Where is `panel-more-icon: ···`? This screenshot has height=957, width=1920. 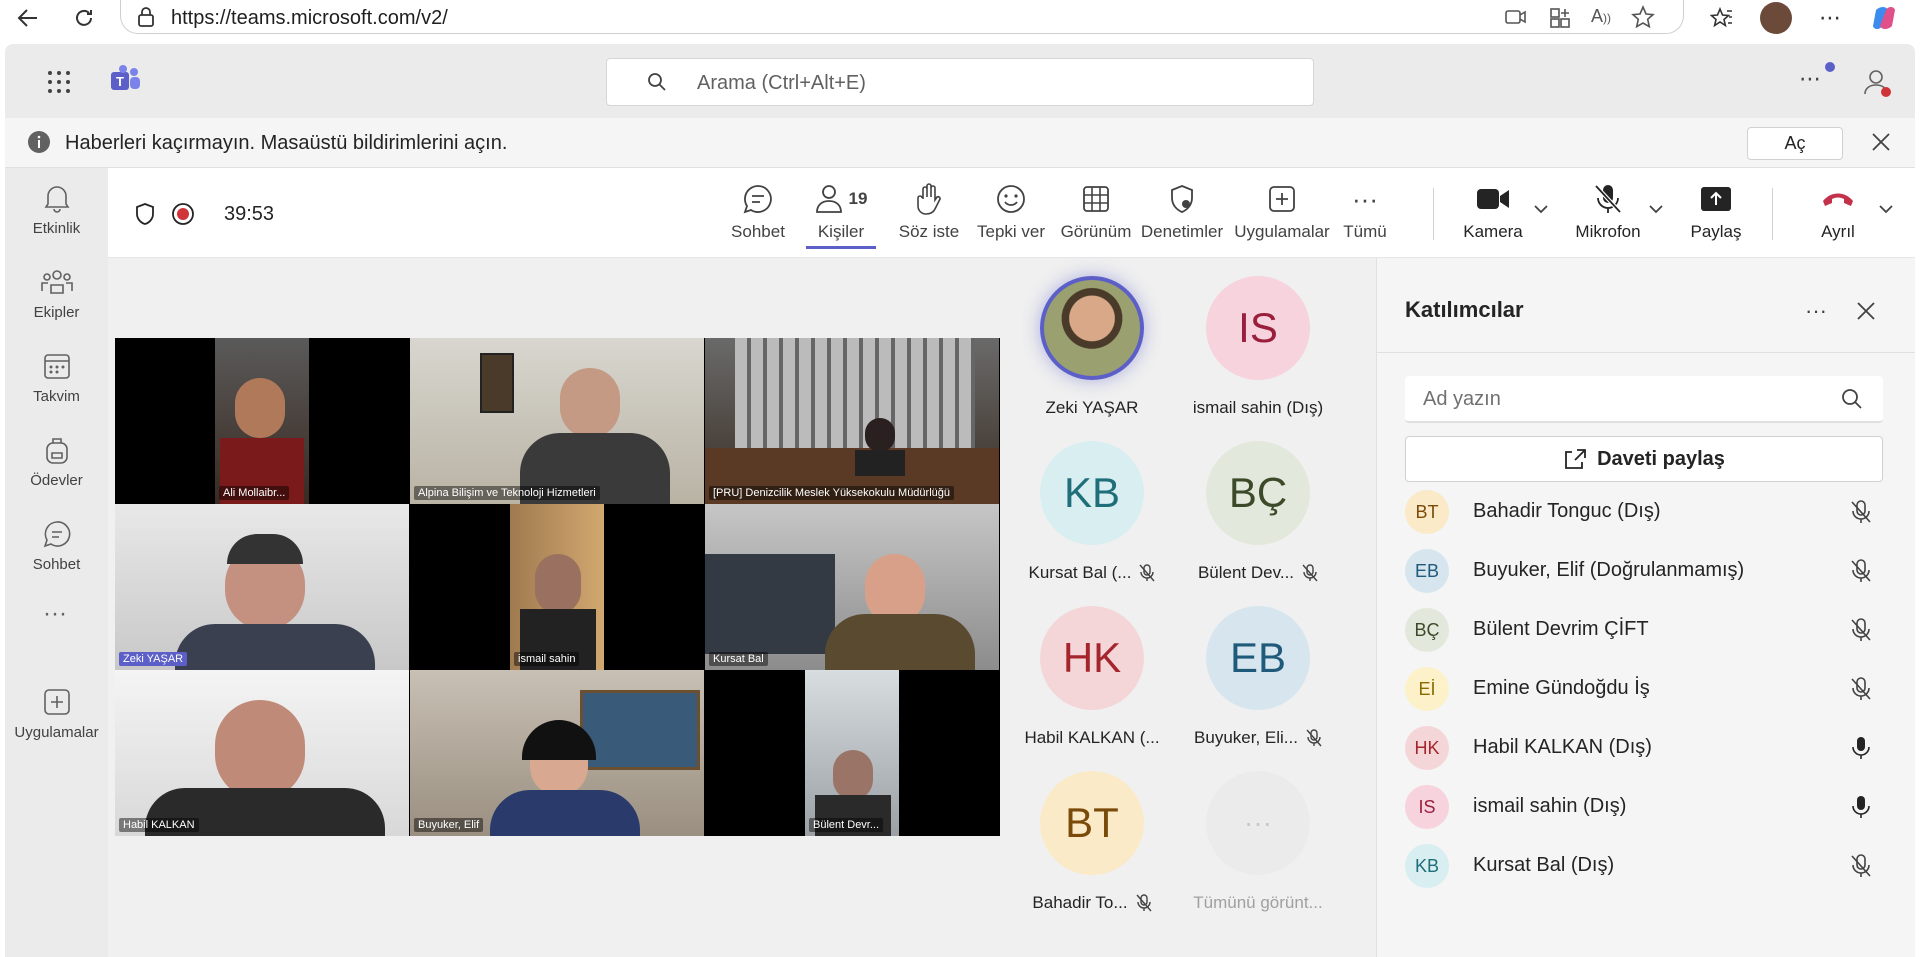 panel-more-icon: ··· is located at coordinates (1816, 311).